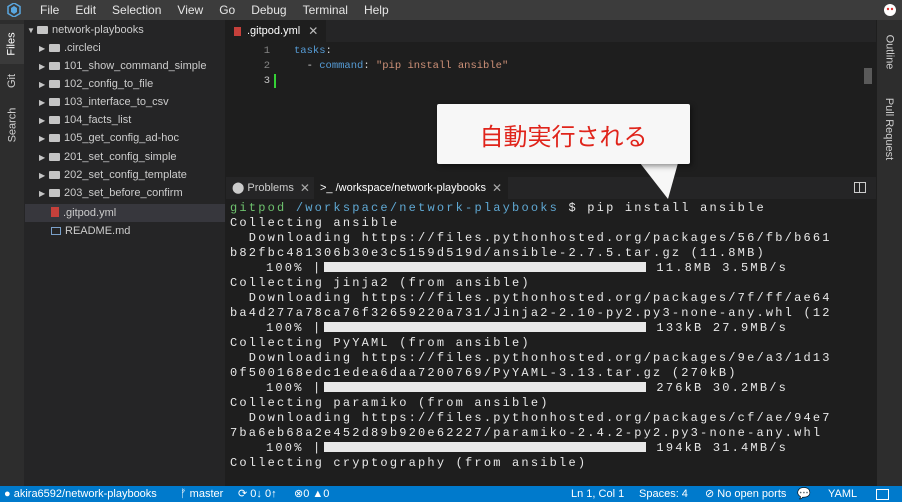 This screenshot has width=902, height=502. I want to click on tab-git: Git, so click(12, 81).